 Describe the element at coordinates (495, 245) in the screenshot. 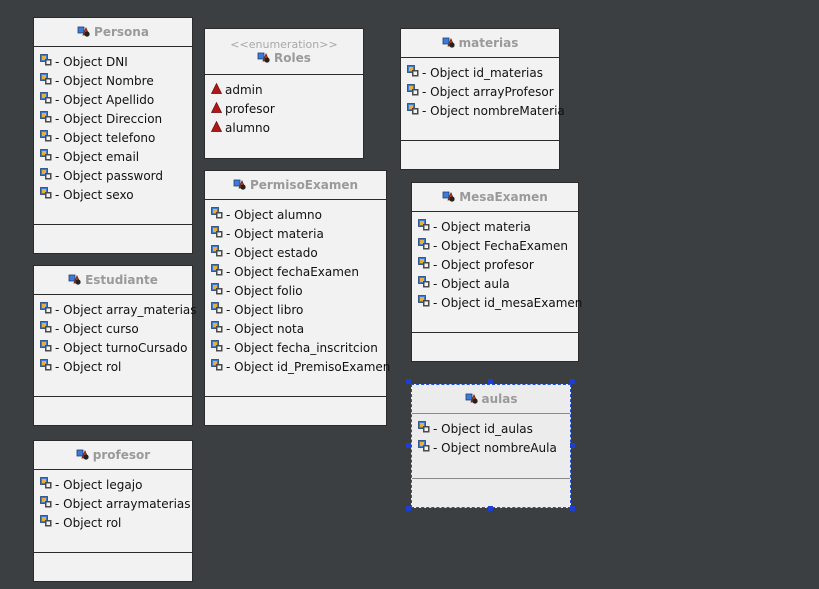

I see `attribute-row: - Object FechaExamen` at that location.